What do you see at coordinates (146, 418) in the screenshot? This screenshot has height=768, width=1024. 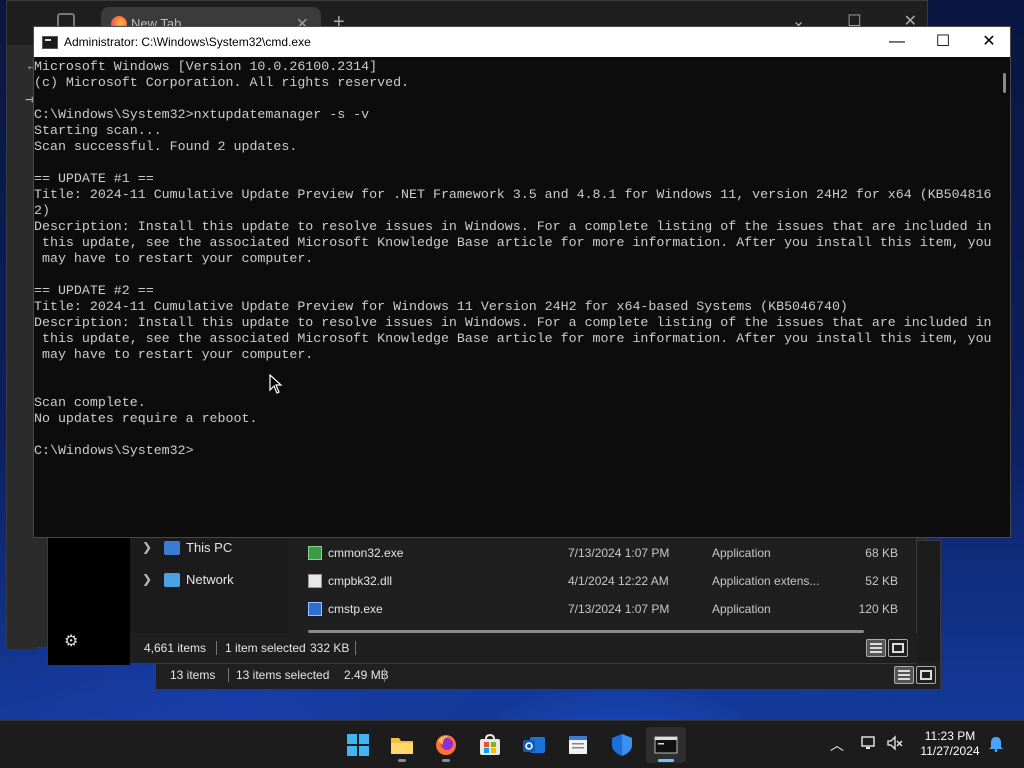 I see `console-line: No updates require a reboot.` at bounding box center [146, 418].